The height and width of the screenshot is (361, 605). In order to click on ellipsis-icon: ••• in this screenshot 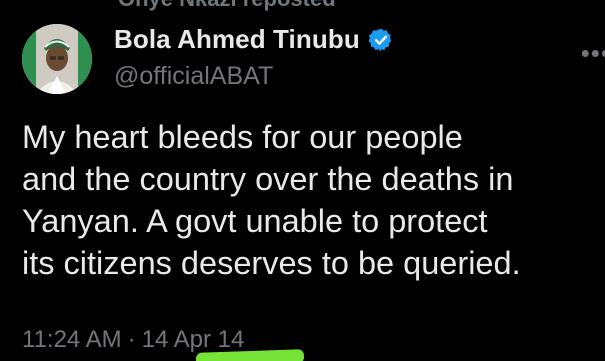, I will do `click(593, 53)`.